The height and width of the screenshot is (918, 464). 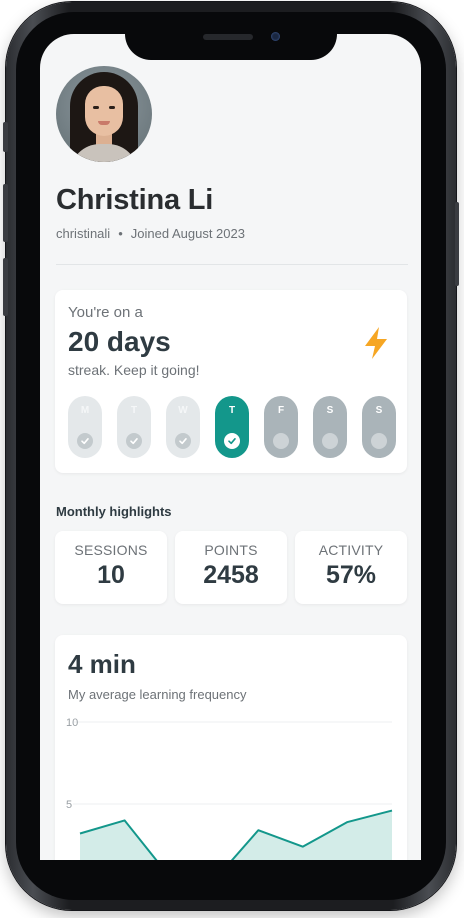 I want to click on stat-card-sessions: SESSIONS 10, so click(x=111, y=567).